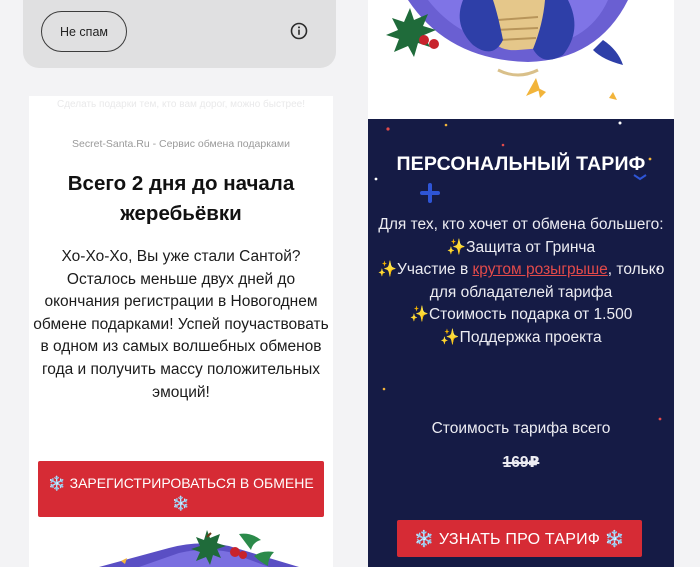  I want to click on holly-illustration, so click(199, 548).